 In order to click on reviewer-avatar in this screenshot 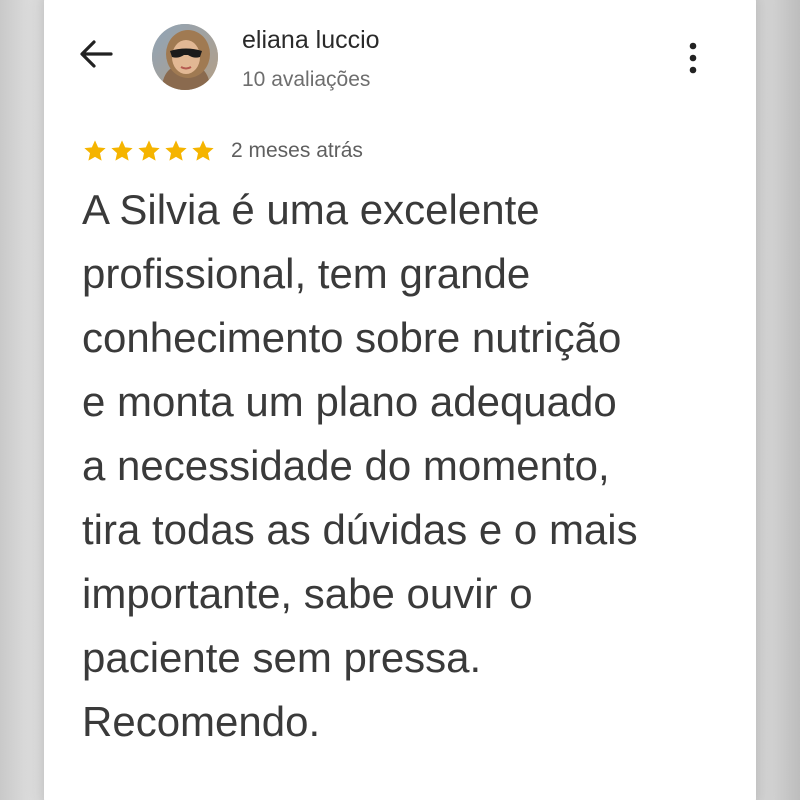, I will do `click(185, 57)`.